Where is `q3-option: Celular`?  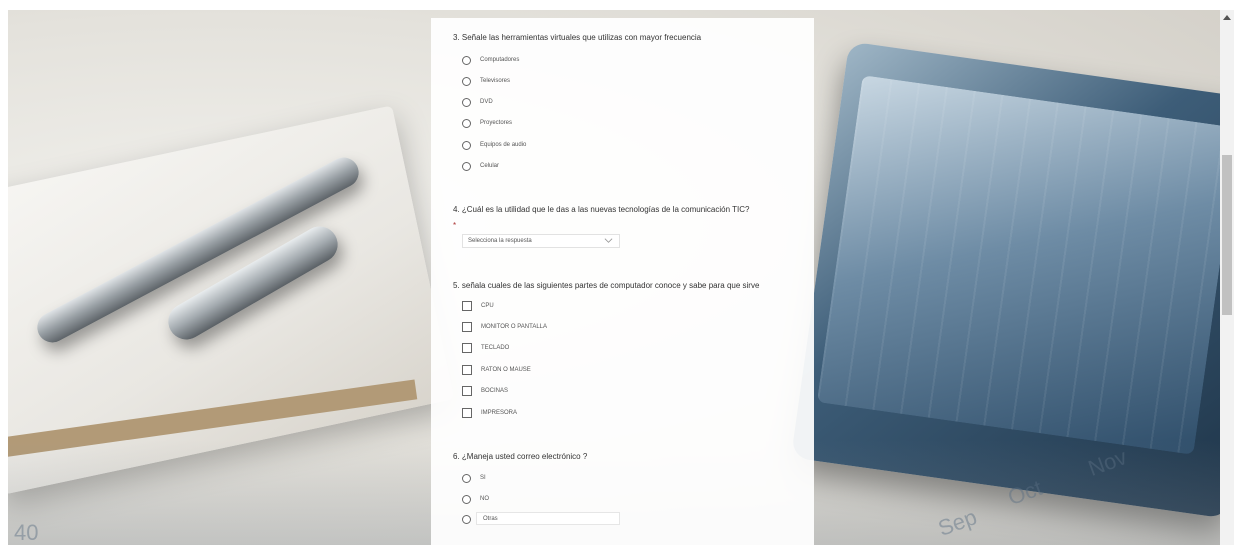 q3-option: Celular is located at coordinates (480, 166).